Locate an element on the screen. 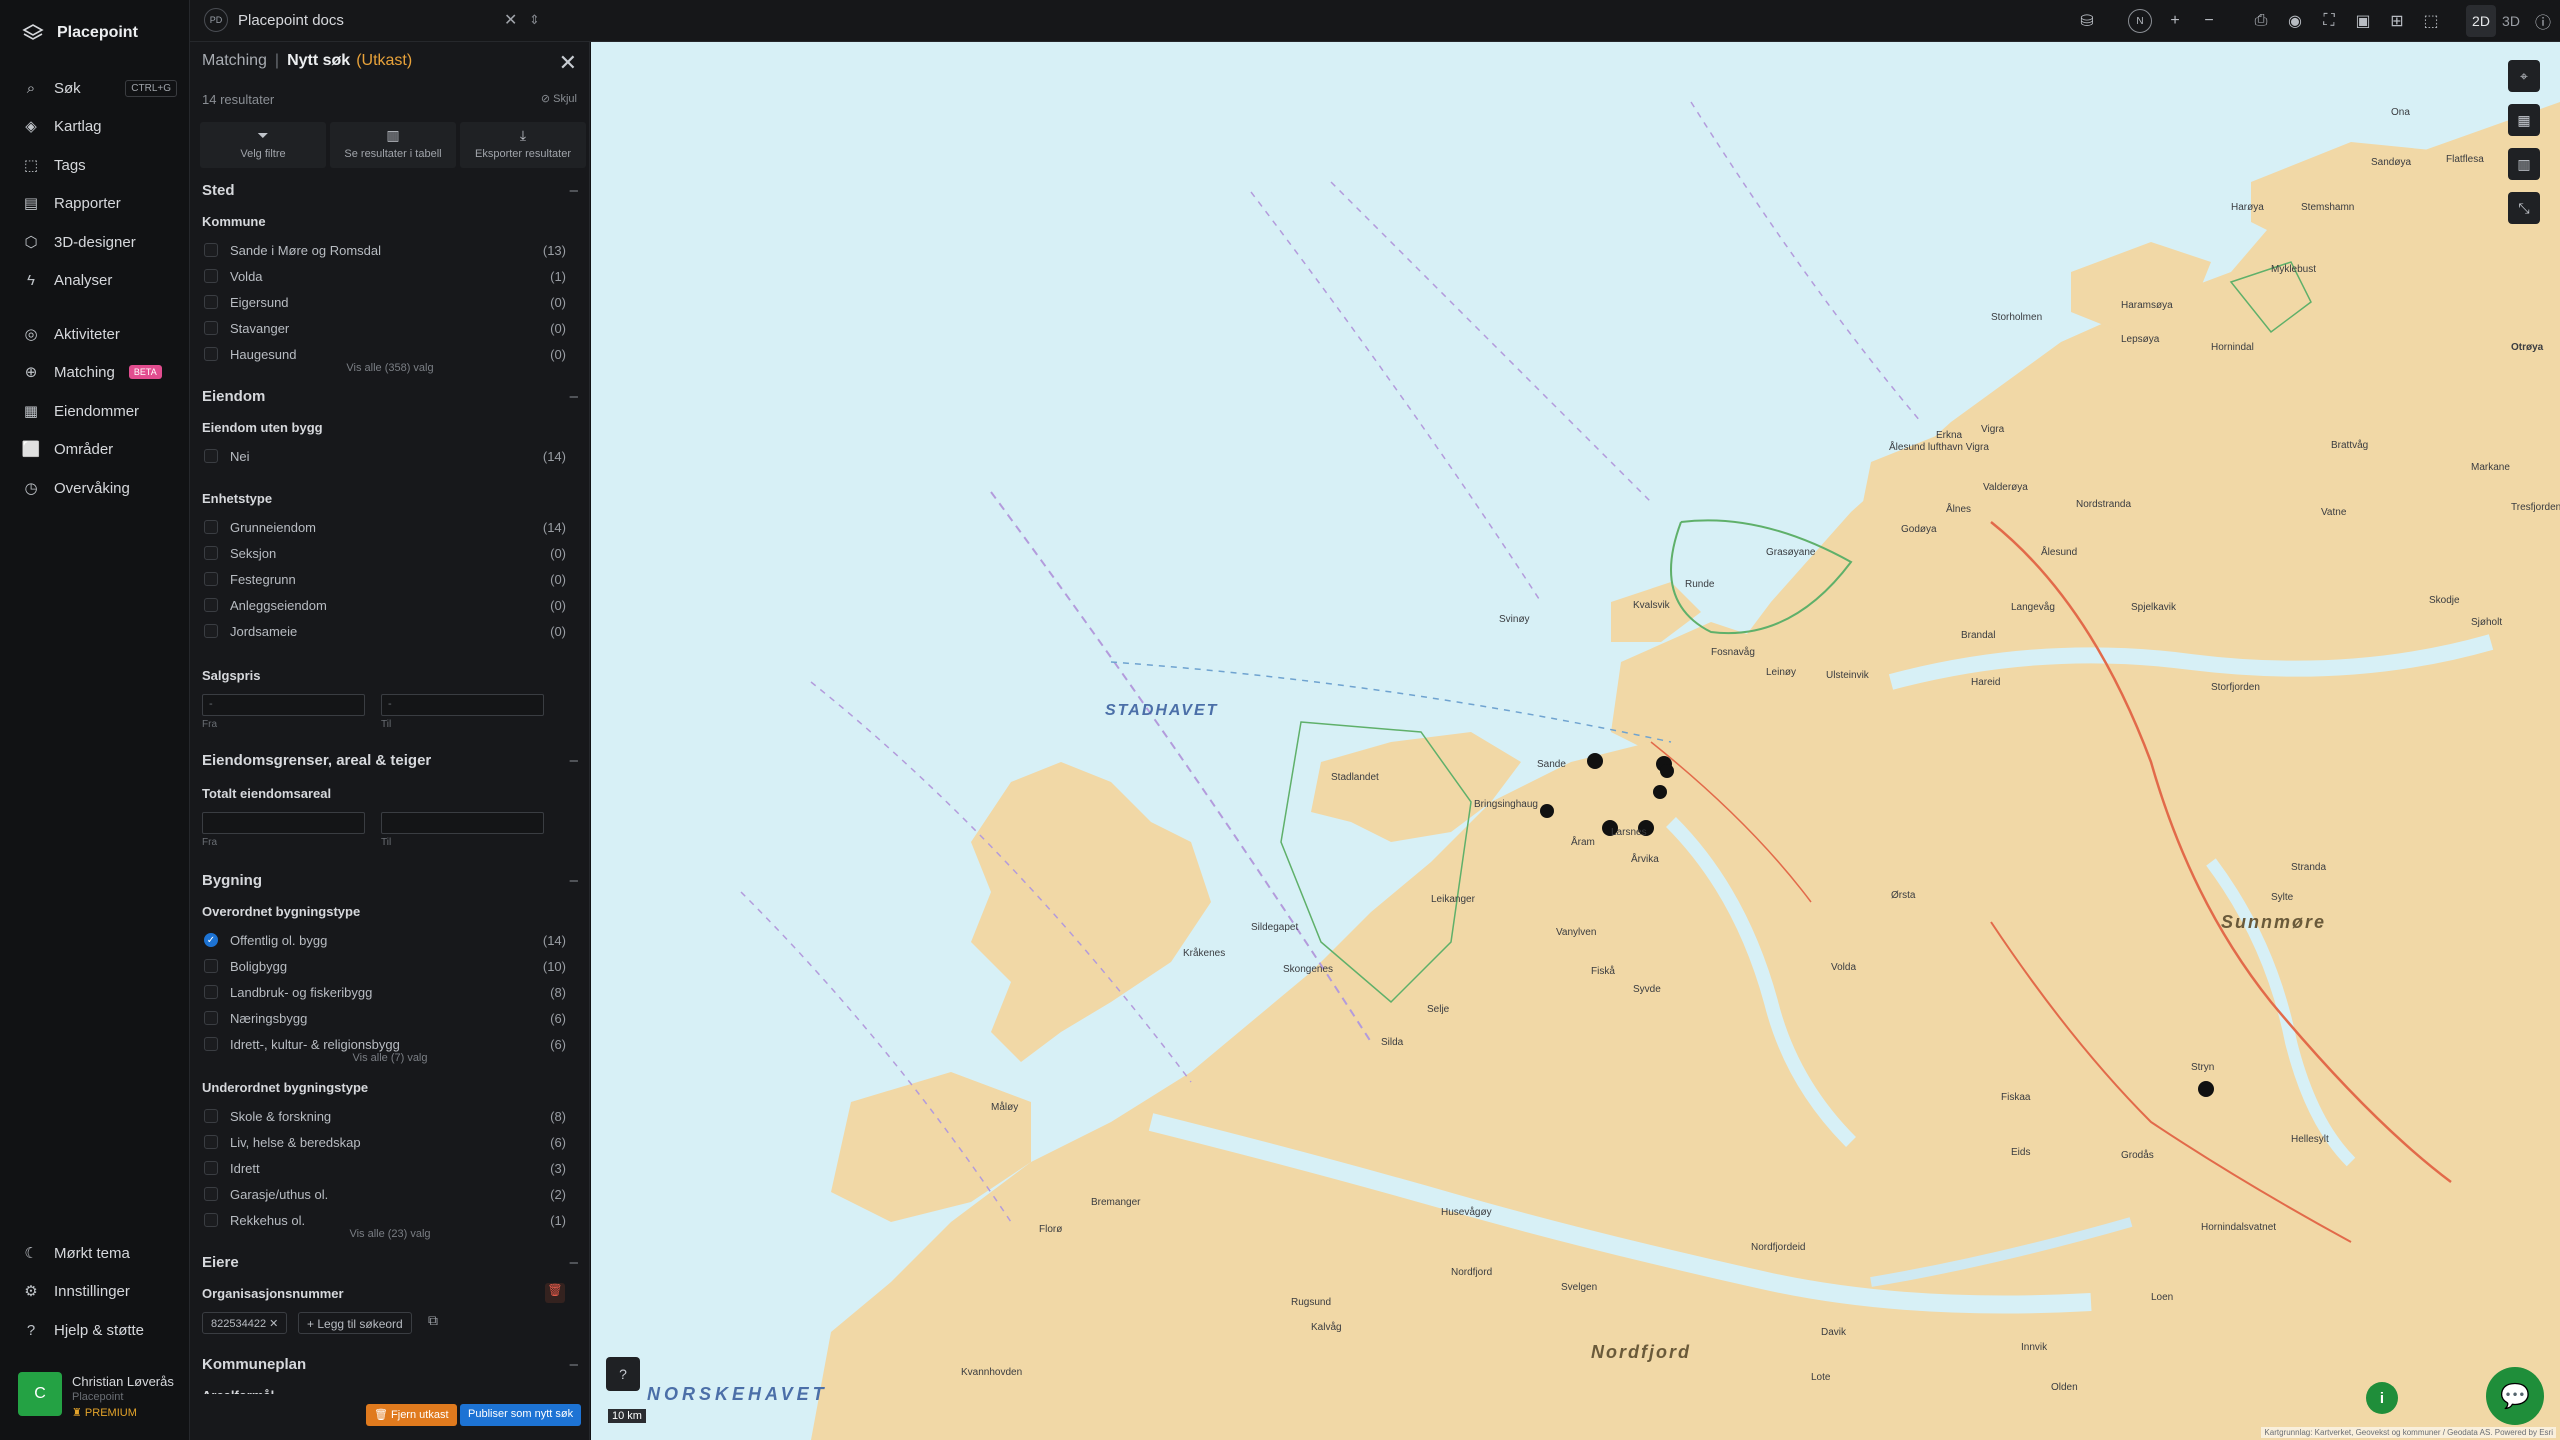 The image size is (2560, 1440). filter-option: Landbruk- og fiskeribygg (8) is located at coordinates (384, 992).